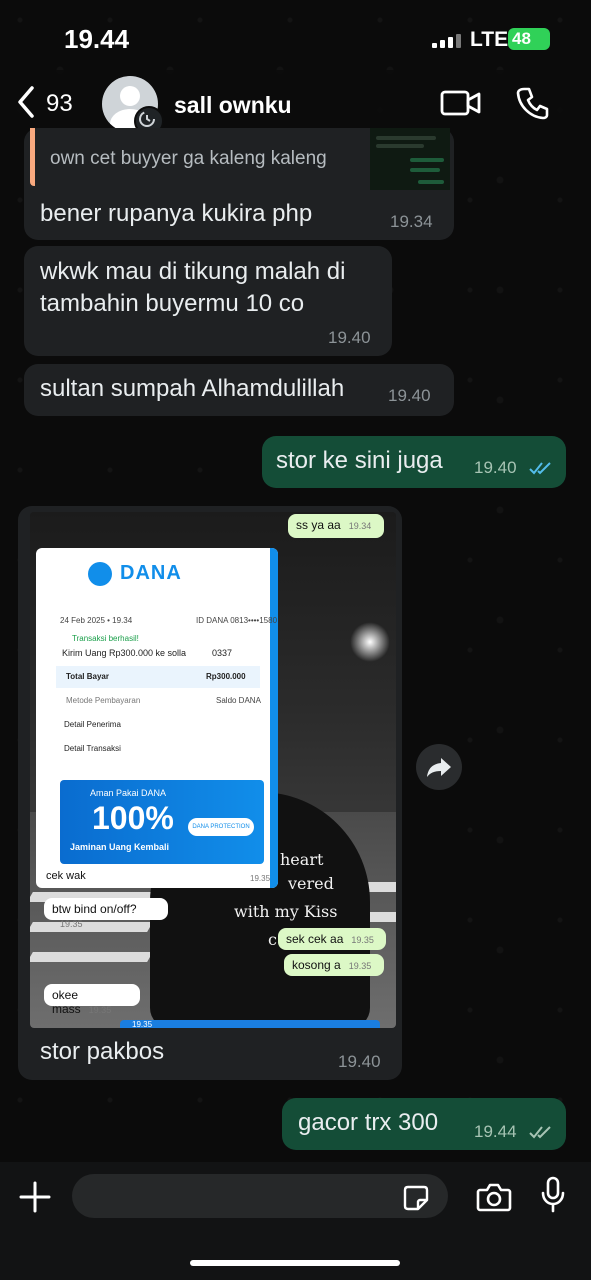 This screenshot has height=1280, width=591. I want to click on hoodie-text: with my Kiss, so click(286, 911).